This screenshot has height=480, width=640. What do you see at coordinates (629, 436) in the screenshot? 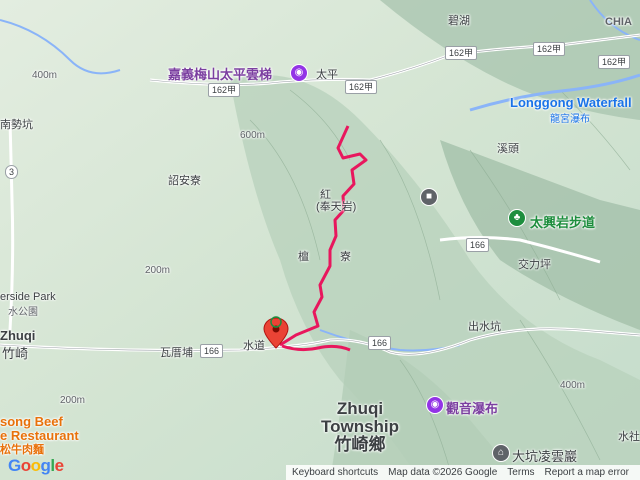
I see `place-label-shuishe: 水社` at bounding box center [629, 436].